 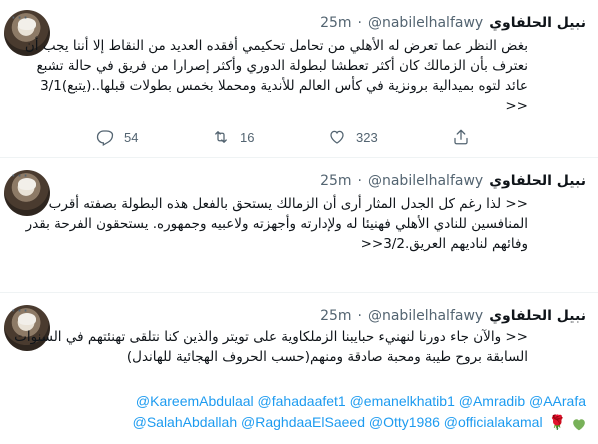 What do you see at coordinates (337, 137) in the screenshot?
I see `heart-icon` at bounding box center [337, 137].